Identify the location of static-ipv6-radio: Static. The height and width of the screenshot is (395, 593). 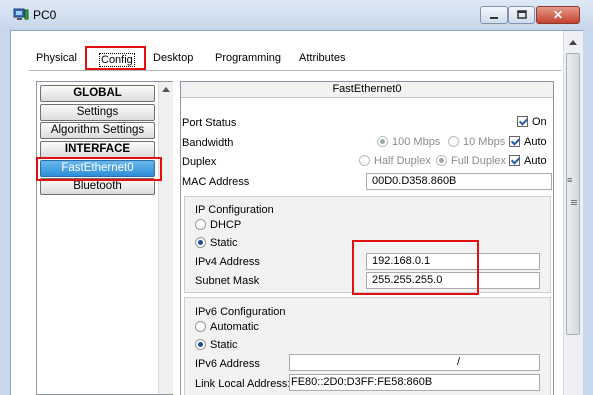
(216, 345).